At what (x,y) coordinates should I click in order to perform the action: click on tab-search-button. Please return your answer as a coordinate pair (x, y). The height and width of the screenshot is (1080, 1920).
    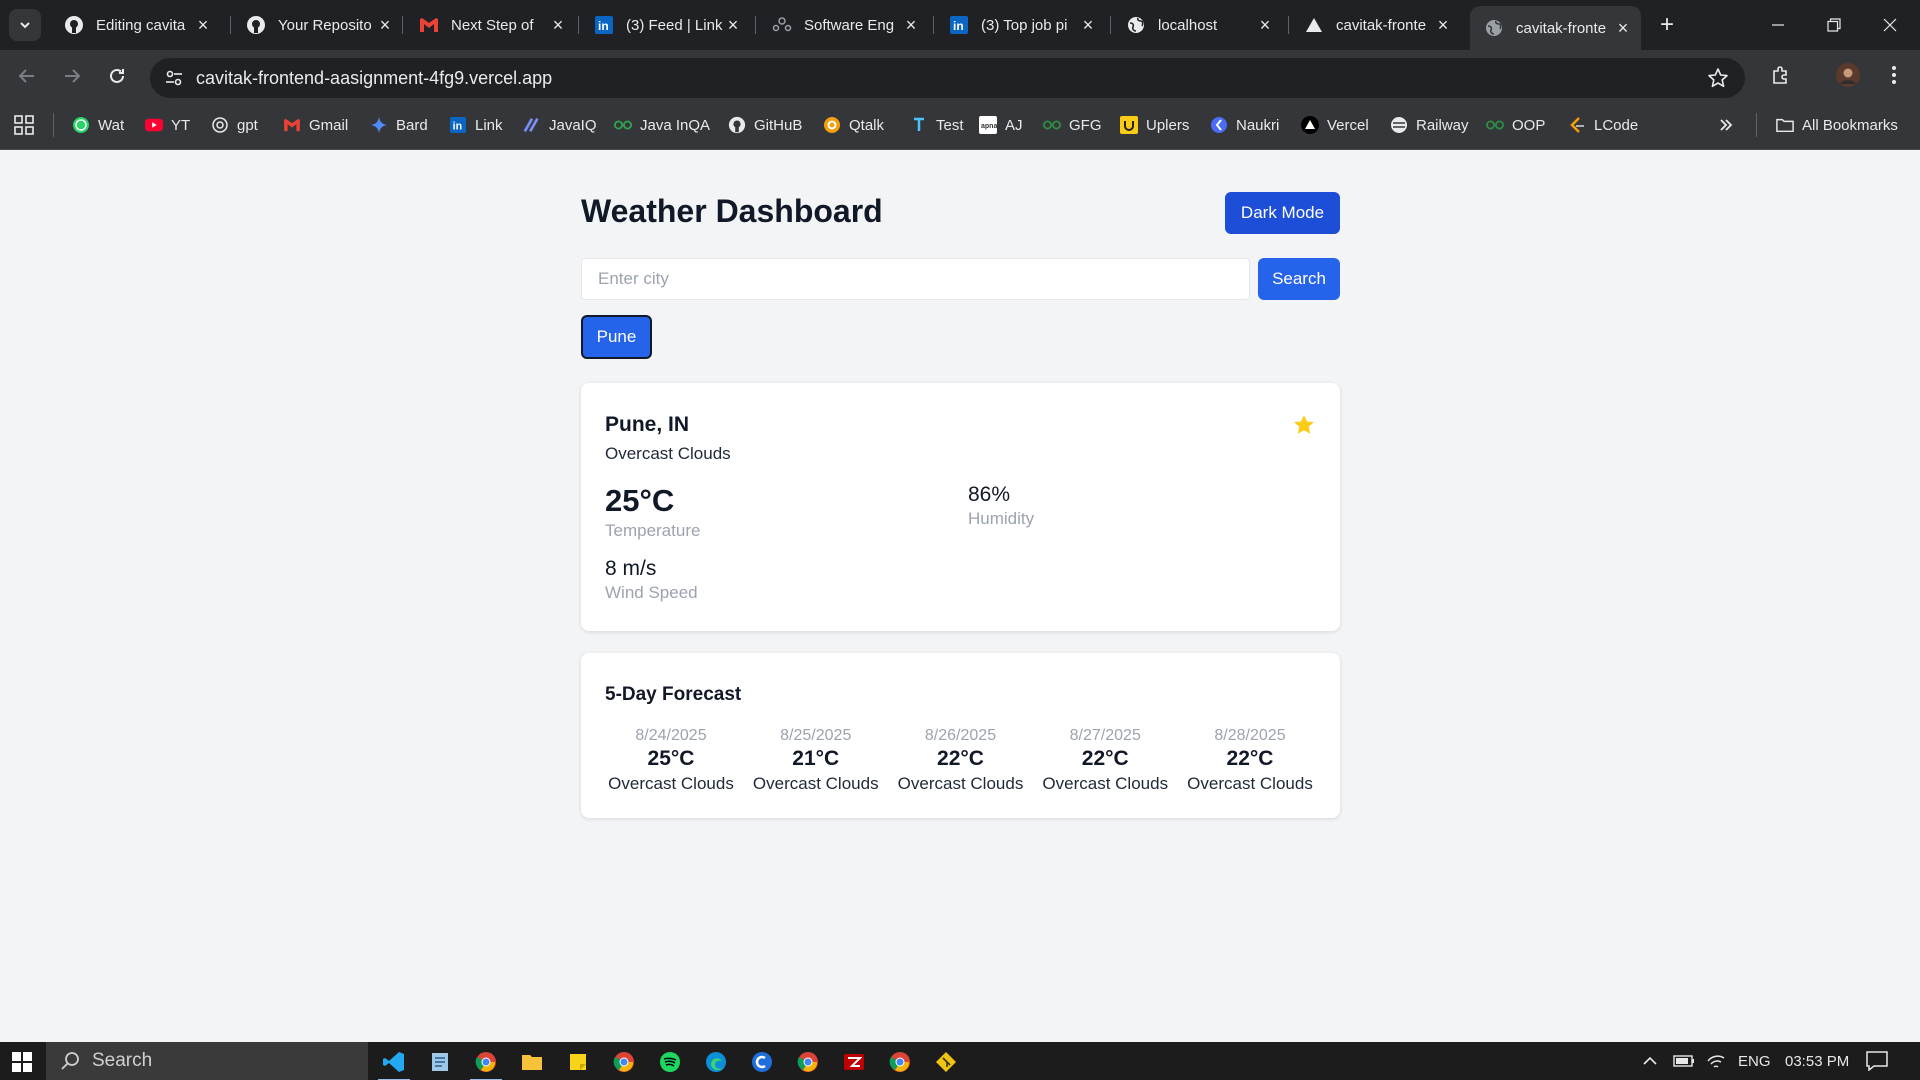
    Looking at the image, I should click on (25, 25).